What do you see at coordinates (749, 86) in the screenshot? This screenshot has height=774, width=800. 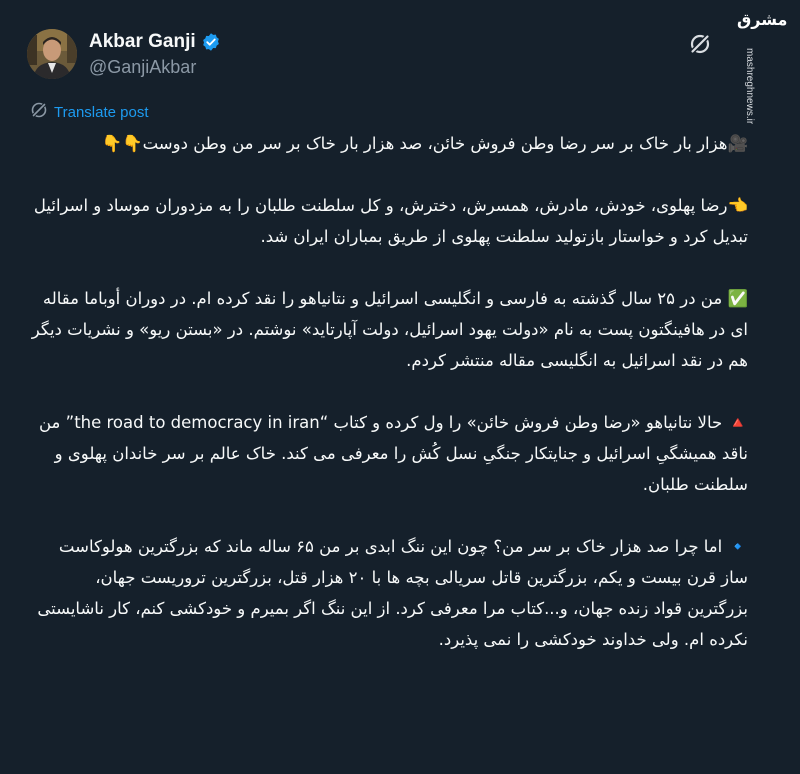 I see `watermark-url: mashreghnews.ir` at bounding box center [749, 86].